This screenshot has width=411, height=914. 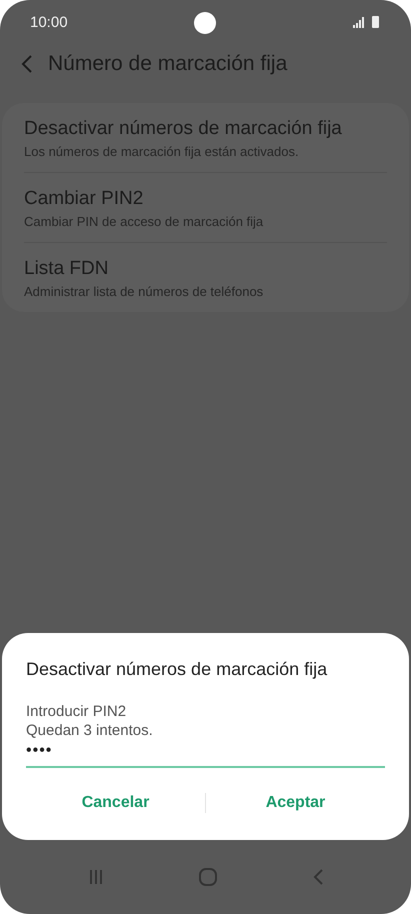 I want to click on dialog-button: Cancelar, so click(x=115, y=803).